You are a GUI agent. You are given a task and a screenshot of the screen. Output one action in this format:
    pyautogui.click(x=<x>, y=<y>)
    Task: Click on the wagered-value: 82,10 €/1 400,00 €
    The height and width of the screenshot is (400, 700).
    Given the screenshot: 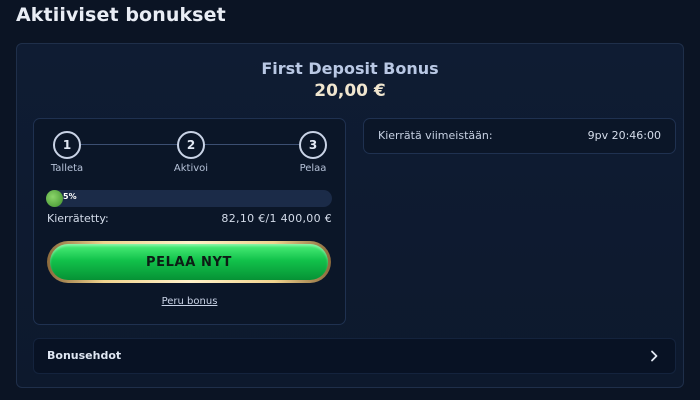 What is the action you would take?
    pyautogui.click(x=276, y=218)
    